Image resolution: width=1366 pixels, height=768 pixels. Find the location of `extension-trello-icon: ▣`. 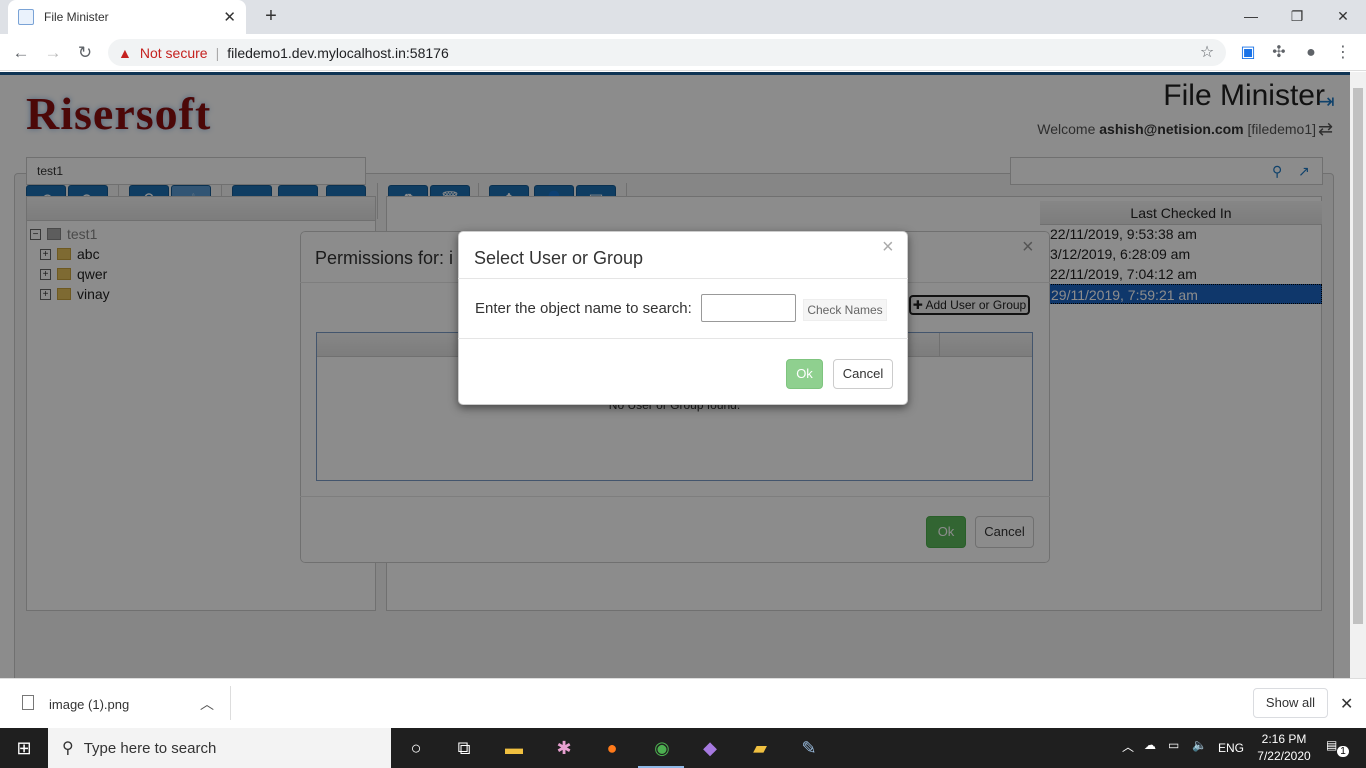

extension-trello-icon: ▣ is located at coordinates (1248, 53).